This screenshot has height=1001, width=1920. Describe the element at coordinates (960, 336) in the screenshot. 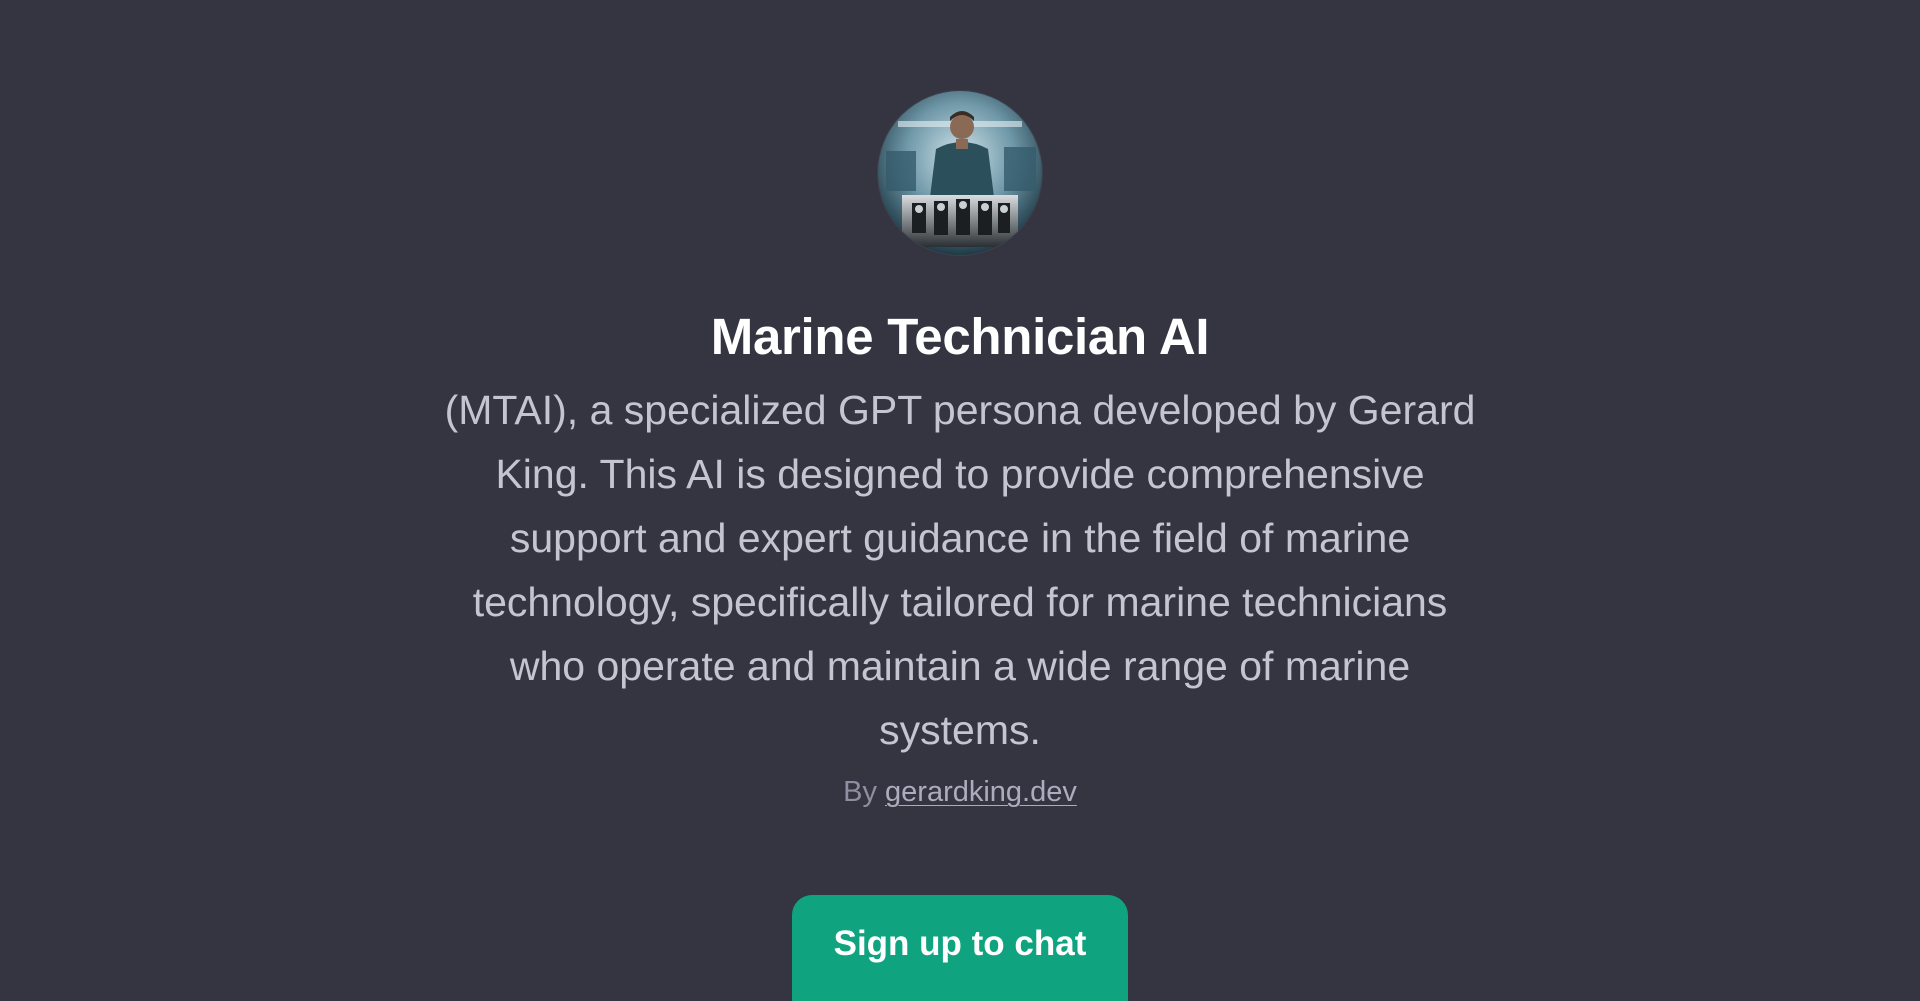

I see `gpt-title: Marine Technician AI` at that location.